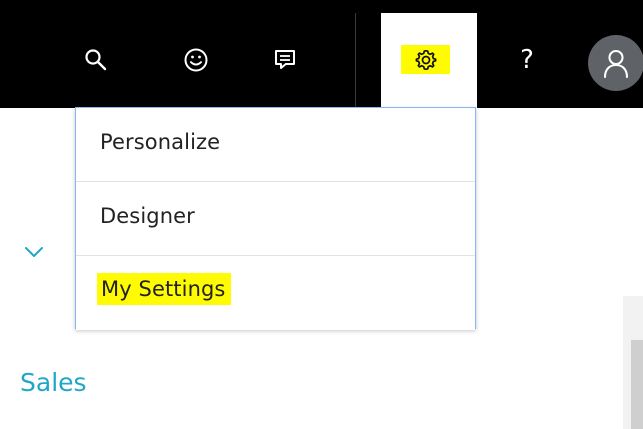 This screenshot has height=429, width=643. I want to click on toolbar-divider, so click(355, 60).